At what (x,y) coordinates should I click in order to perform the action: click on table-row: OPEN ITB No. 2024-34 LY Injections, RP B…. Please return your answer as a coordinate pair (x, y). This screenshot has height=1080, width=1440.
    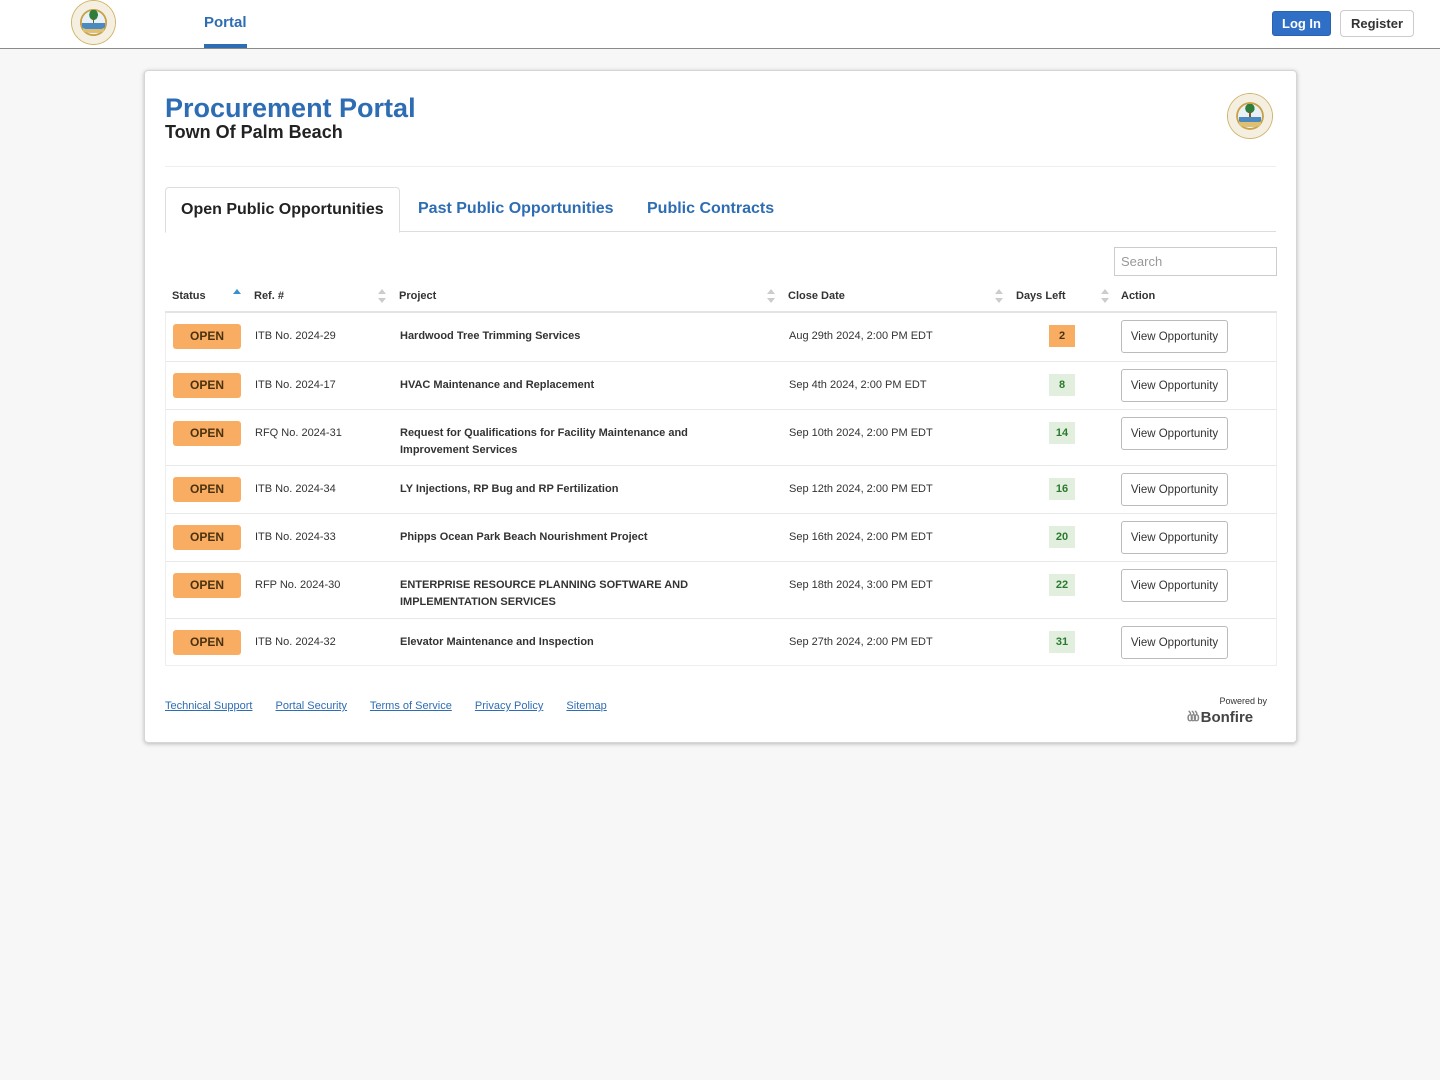
    Looking at the image, I should click on (721, 489).